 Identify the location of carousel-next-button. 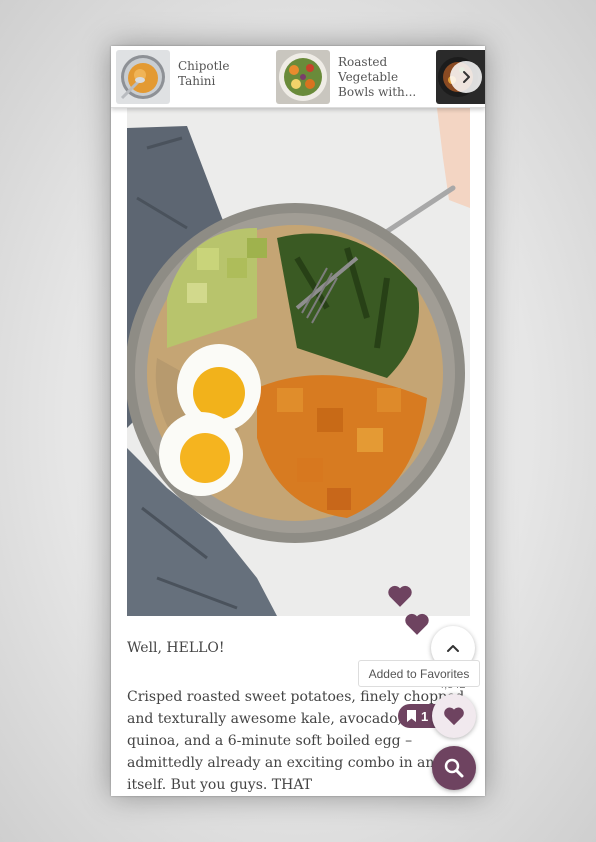
(466, 77).